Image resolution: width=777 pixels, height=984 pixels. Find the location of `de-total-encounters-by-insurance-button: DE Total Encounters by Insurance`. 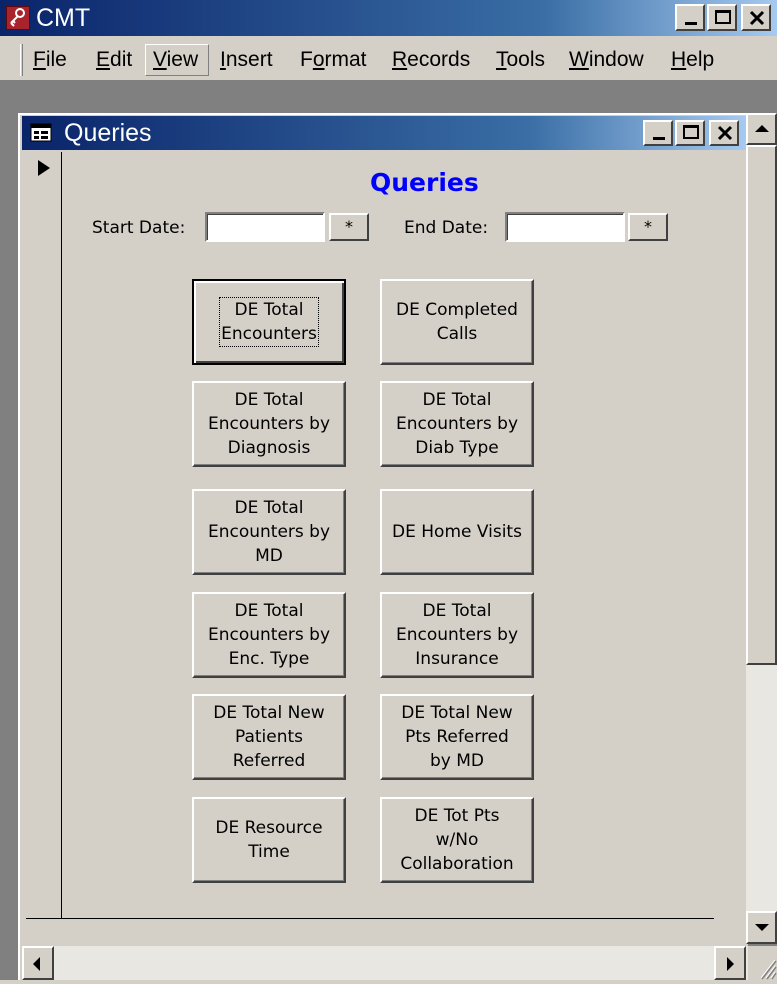

de-total-encounters-by-insurance-button: DE Total Encounters by Insurance is located at coordinates (457, 635).